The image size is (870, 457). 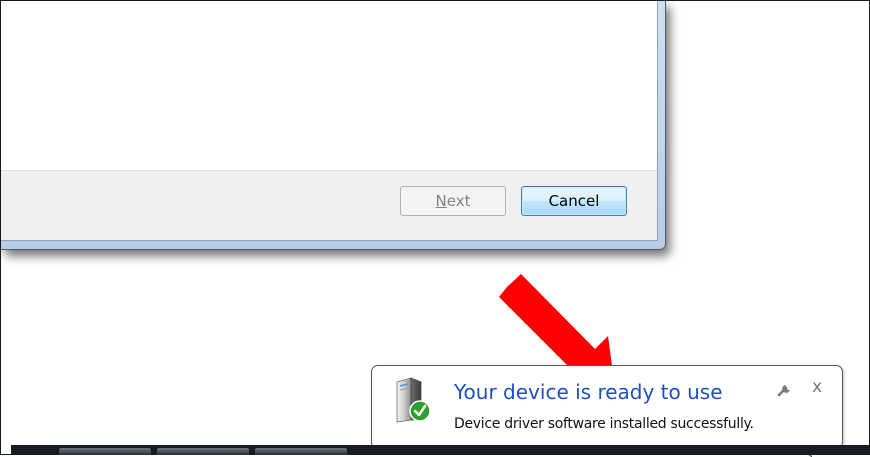 I want to click on notification-title: Your device is ready to use, so click(x=588, y=392).